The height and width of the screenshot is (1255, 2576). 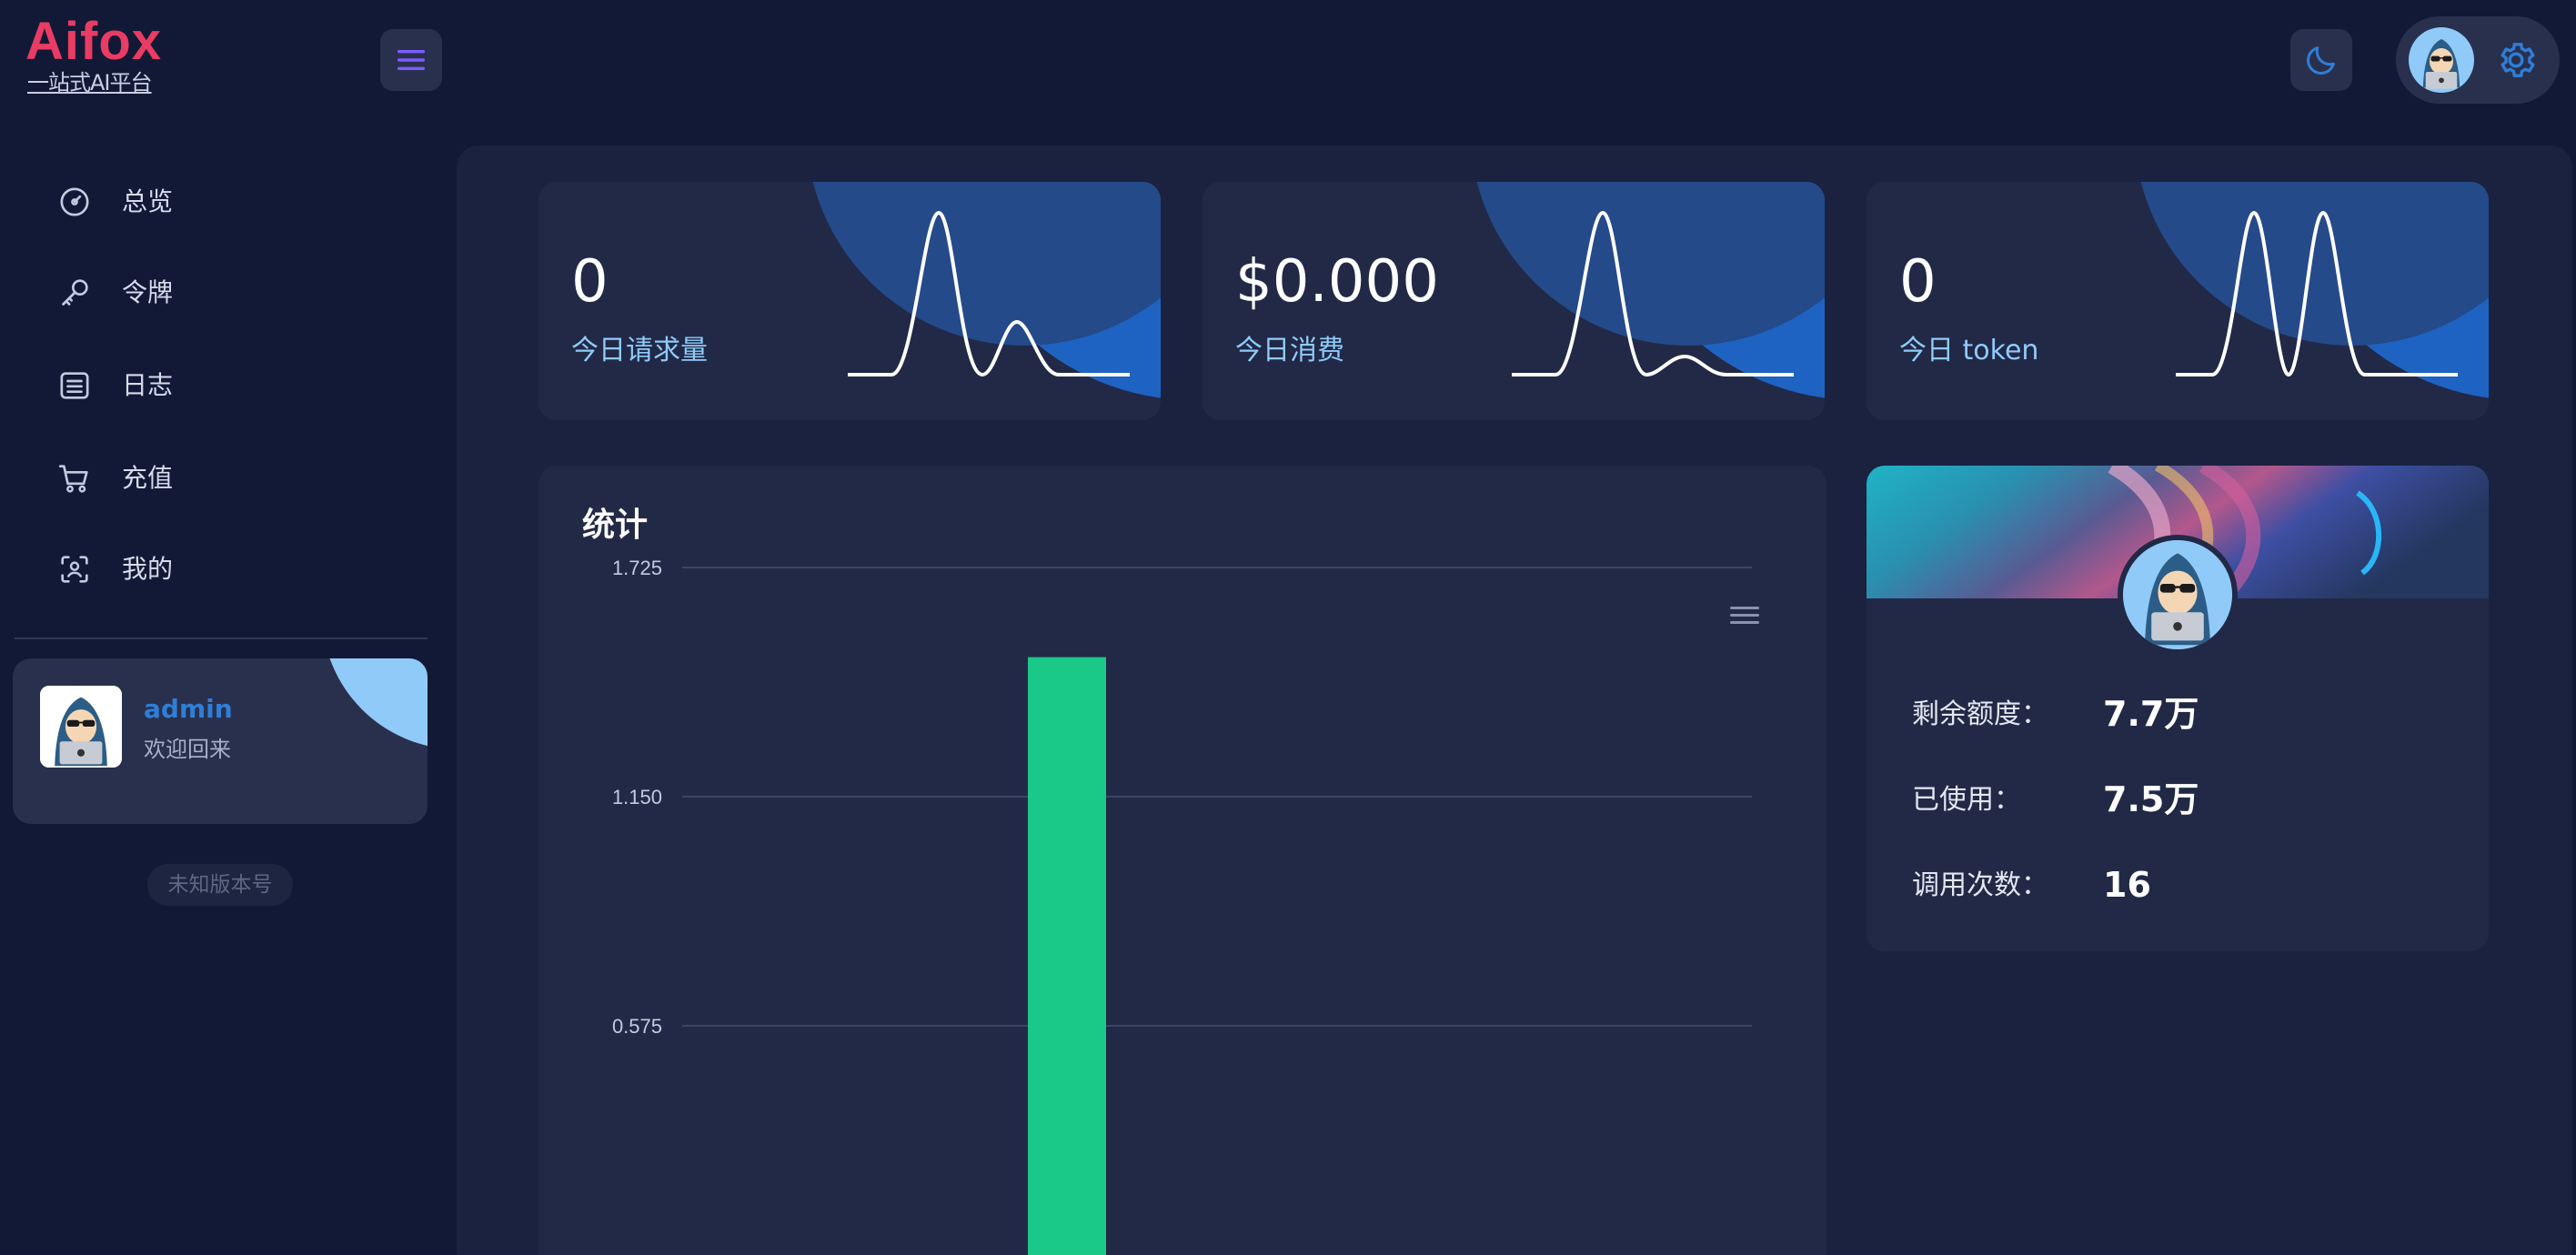 What do you see at coordinates (1288, 68) in the screenshot?
I see `top-header: Aifox 一站式AI平台` at bounding box center [1288, 68].